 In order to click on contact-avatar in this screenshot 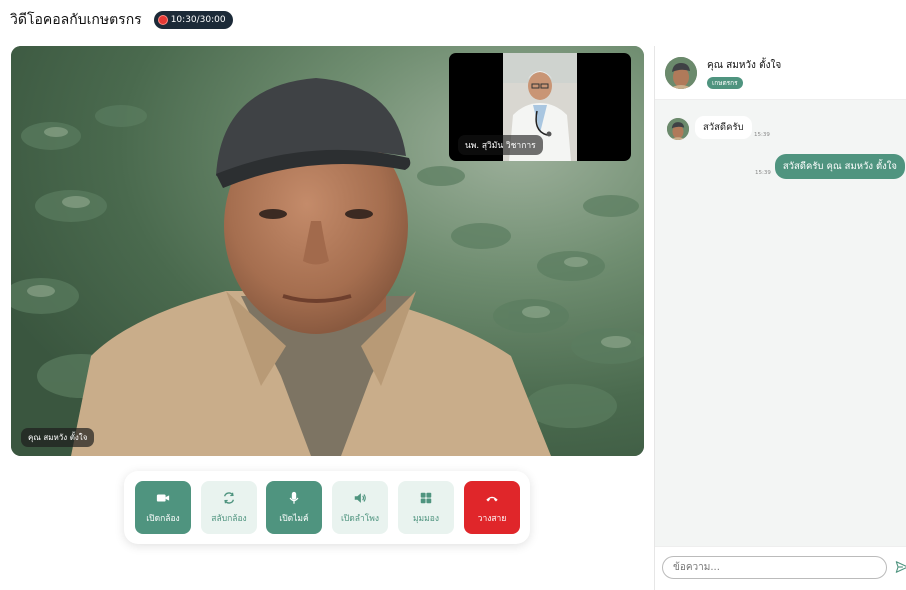, I will do `click(681, 73)`.